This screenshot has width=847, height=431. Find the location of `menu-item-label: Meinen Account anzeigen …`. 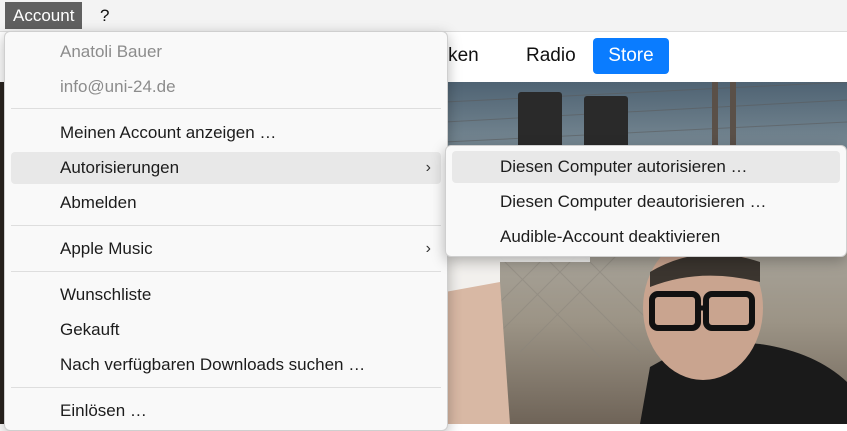

menu-item-label: Meinen Account anzeigen … is located at coordinates (168, 132).